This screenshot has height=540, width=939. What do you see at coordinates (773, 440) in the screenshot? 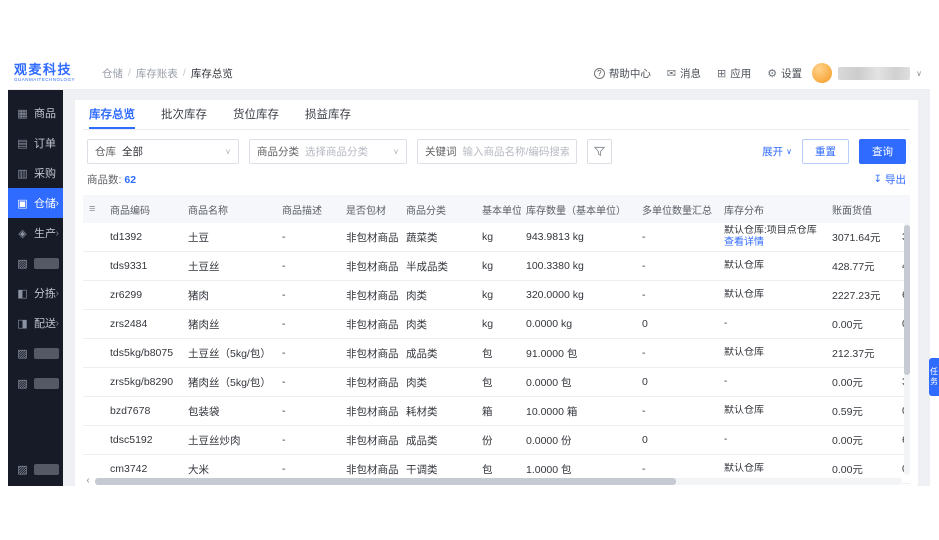
I see `cell-dist: -` at bounding box center [773, 440].